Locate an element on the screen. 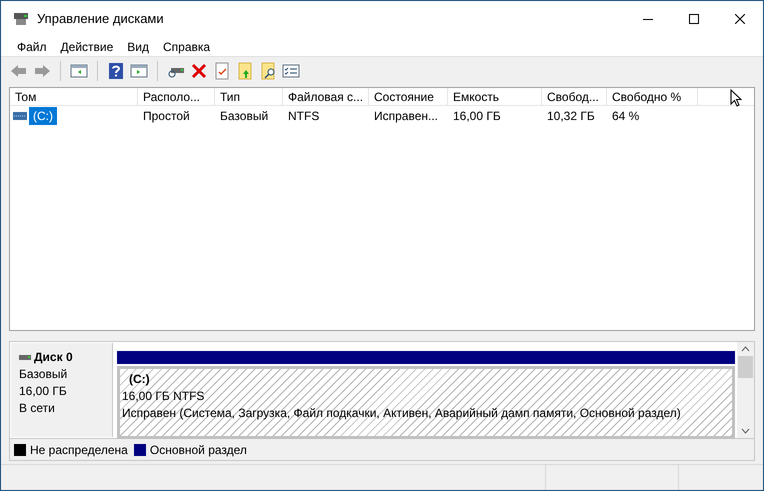 This screenshot has height=491, width=764. menu-item: Справка is located at coordinates (187, 47).